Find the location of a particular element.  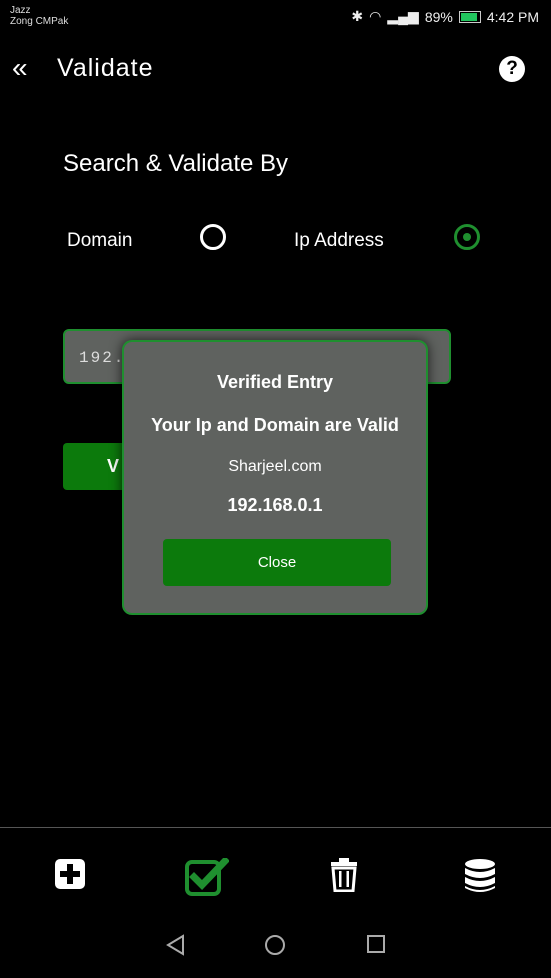

section-title: Search & Validate By is located at coordinates (176, 163).